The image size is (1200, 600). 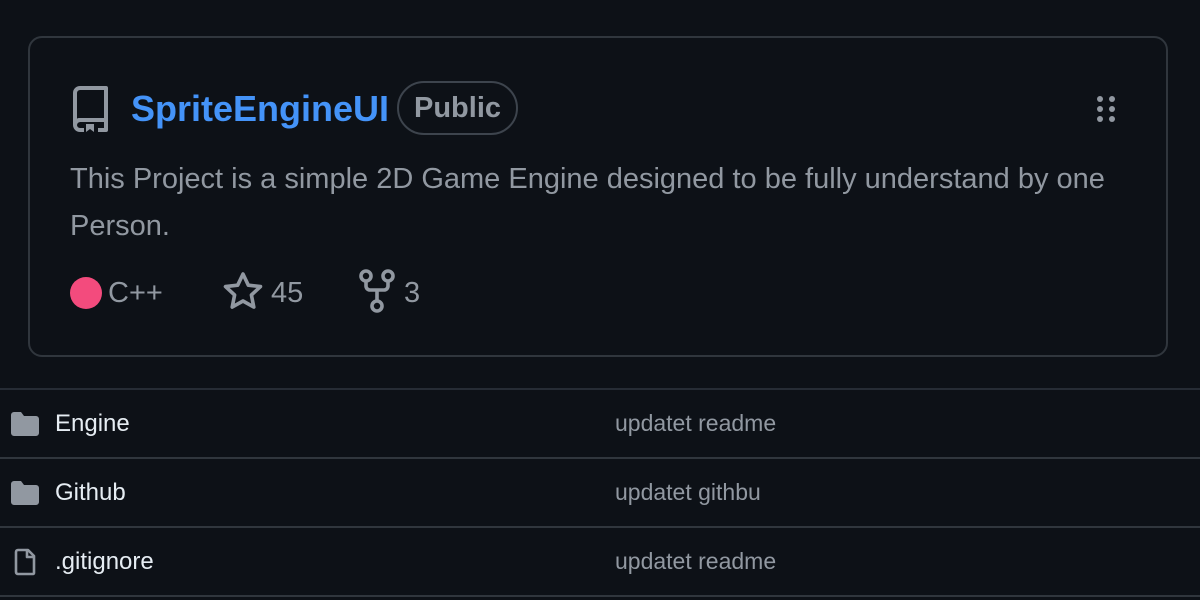 What do you see at coordinates (90, 492) in the screenshot?
I see `file-name-link: Github` at bounding box center [90, 492].